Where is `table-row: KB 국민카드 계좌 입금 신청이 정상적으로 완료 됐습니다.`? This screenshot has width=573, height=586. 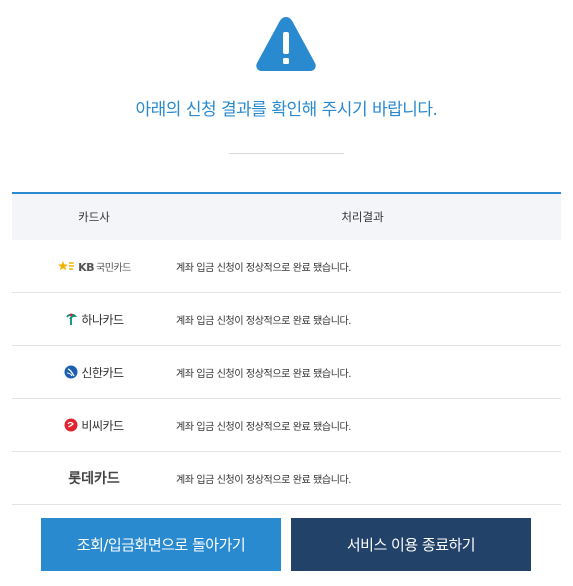 table-row: KB 국민카드 계좌 입금 신청이 정상적으로 완료 됐습니다. is located at coordinates (286, 266).